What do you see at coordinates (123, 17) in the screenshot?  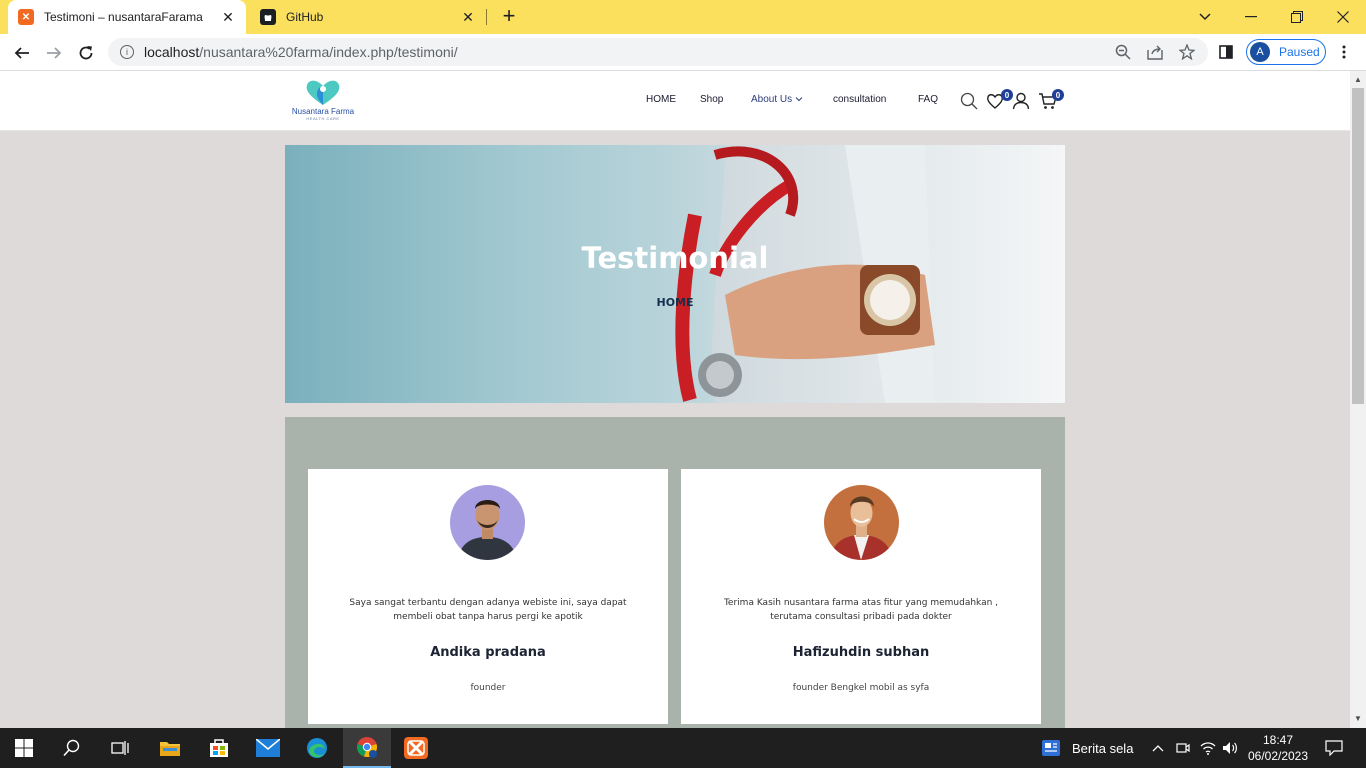 I see `tab-title: Testimoni – nusantaraFarama` at bounding box center [123, 17].